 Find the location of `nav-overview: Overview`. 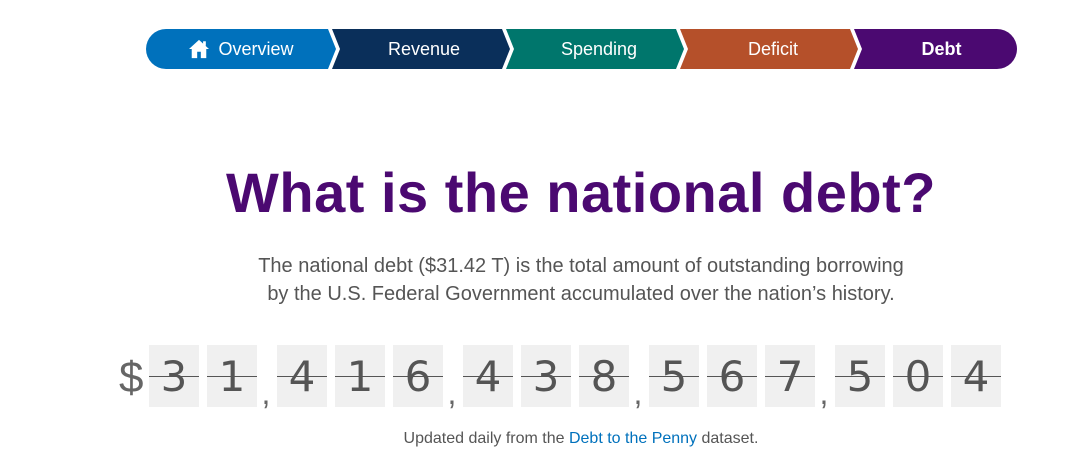

nav-overview: Overview is located at coordinates (241, 49).